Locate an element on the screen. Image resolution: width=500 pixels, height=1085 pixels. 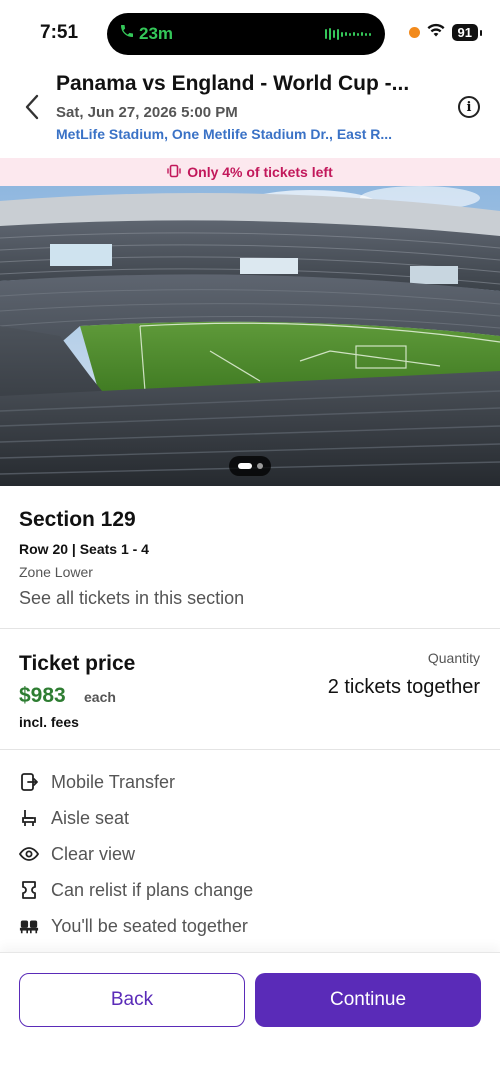
active-call-indicator: 23m is located at coordinates (146, 33).